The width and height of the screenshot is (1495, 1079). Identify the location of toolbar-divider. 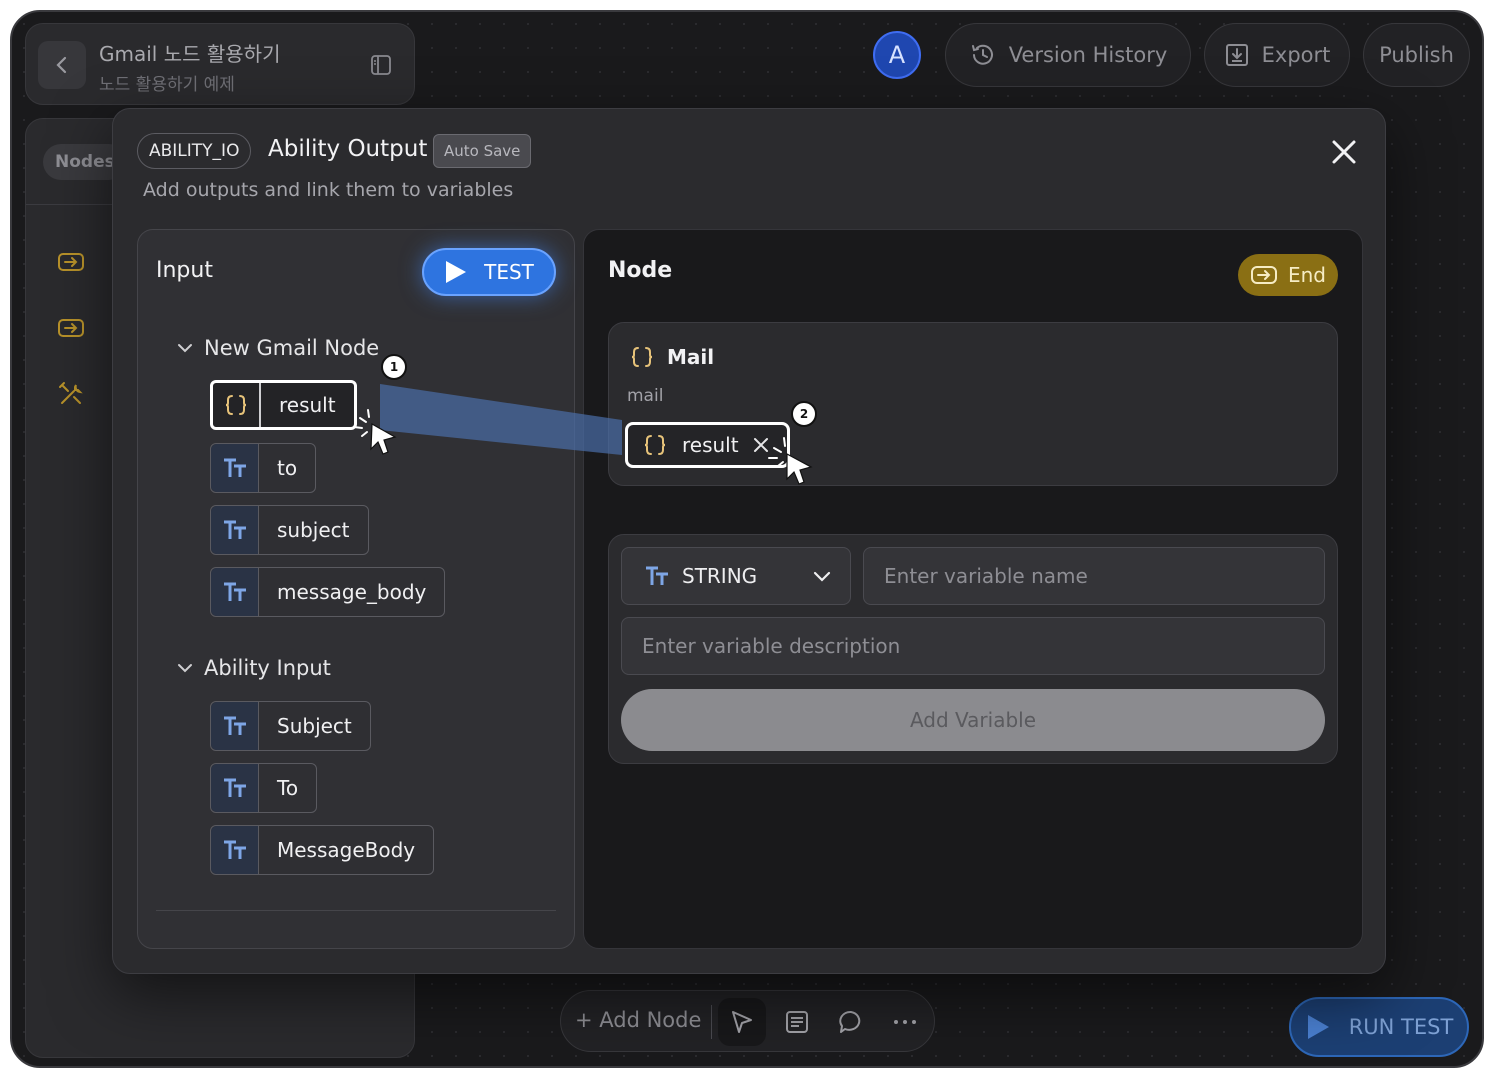
(711, 1022).